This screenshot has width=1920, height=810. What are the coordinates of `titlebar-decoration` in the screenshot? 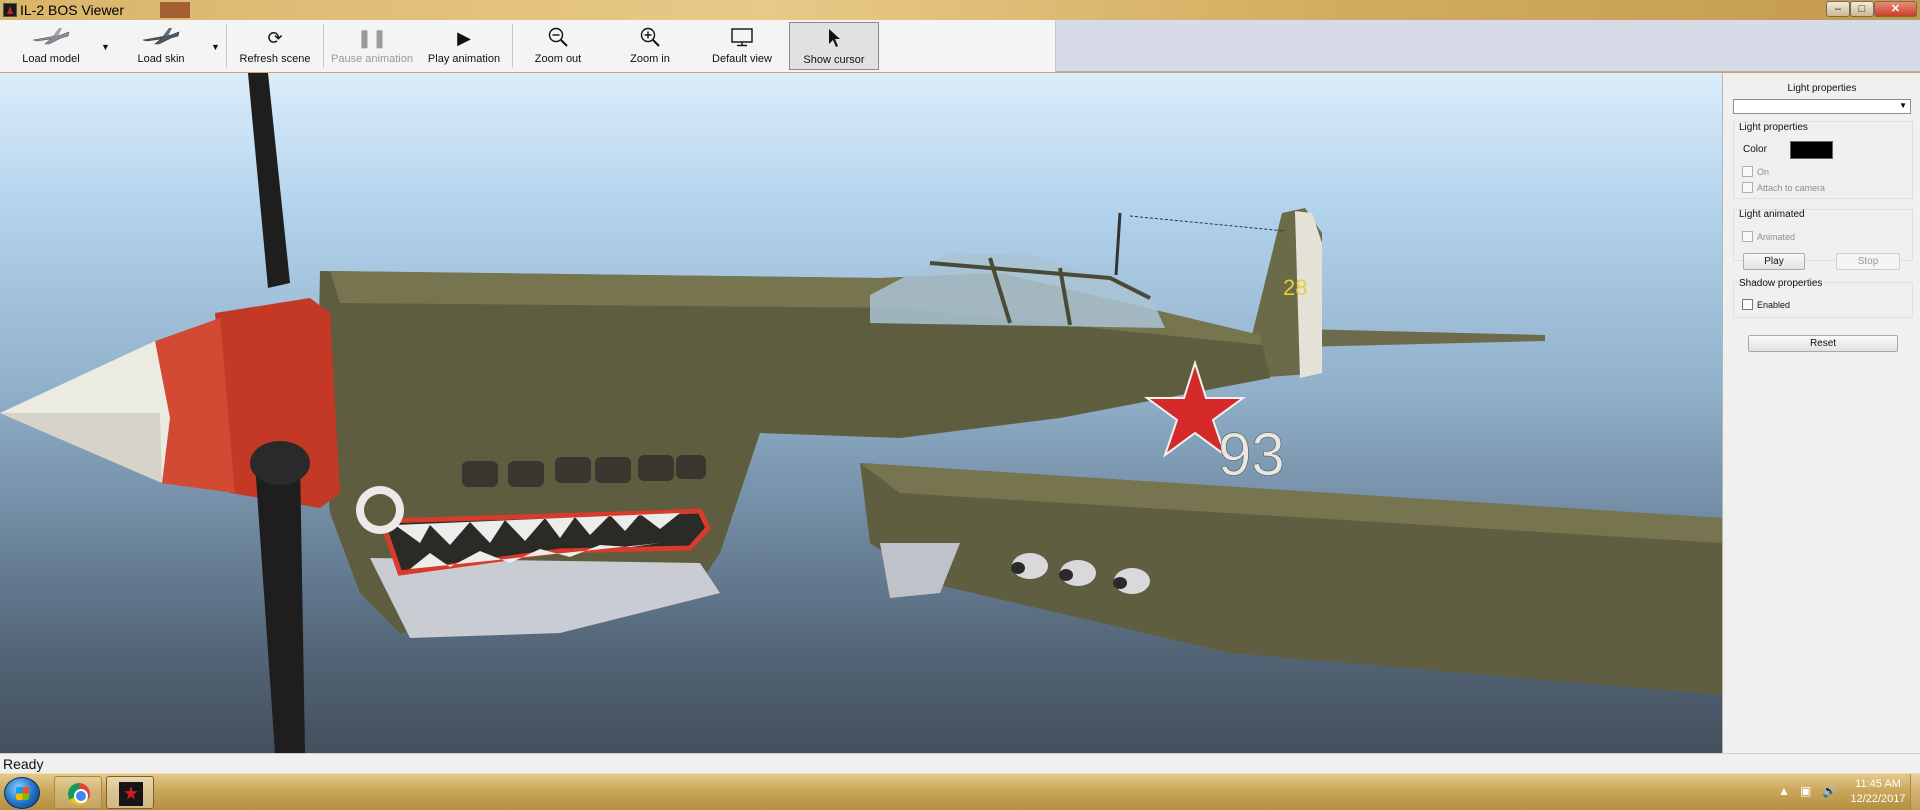 It's located at (175, 10).